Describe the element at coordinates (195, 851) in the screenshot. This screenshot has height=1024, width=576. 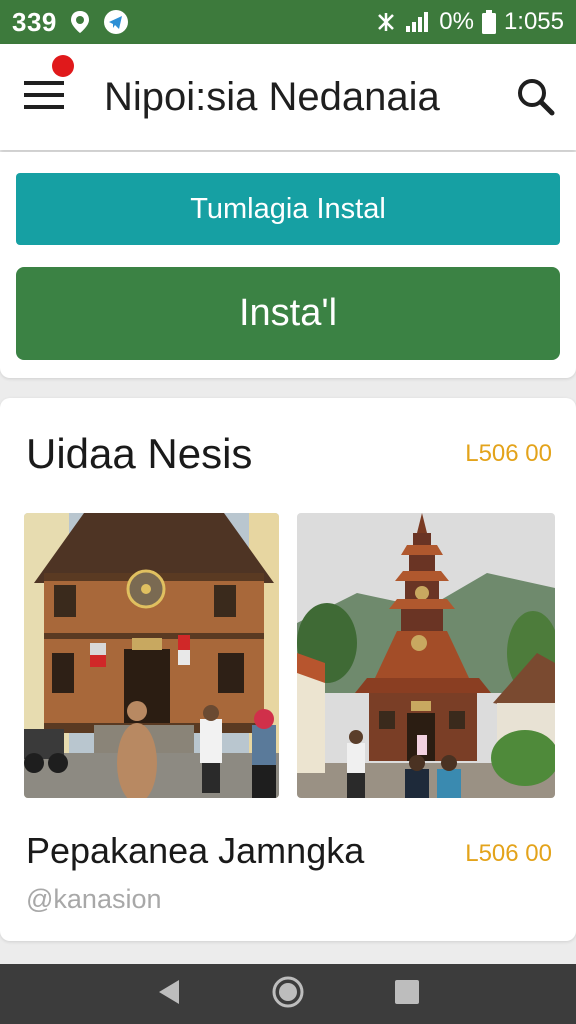
I see `item-title: Pepakanea Jamngka` at that location.